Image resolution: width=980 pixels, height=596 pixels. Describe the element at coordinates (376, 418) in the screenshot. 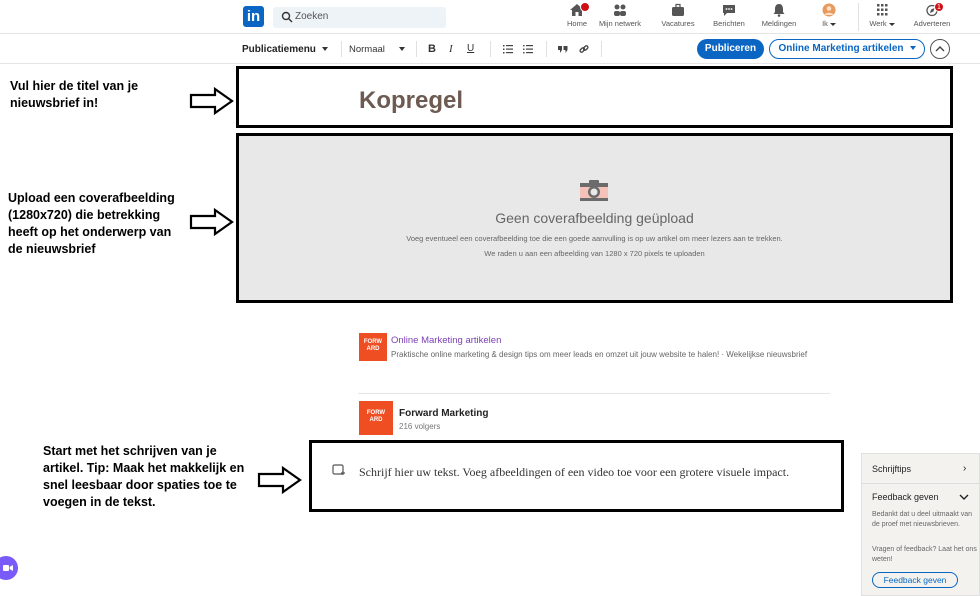

I see `author-logo: FORW ARD` at that location.